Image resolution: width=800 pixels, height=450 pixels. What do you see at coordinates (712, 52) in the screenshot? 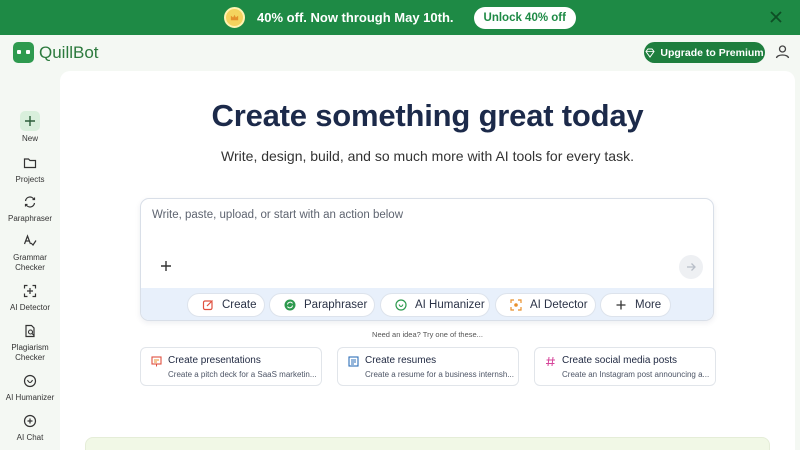
I see `upgrade-label: Upgrade to Premium` at bounding box center [712, 52].